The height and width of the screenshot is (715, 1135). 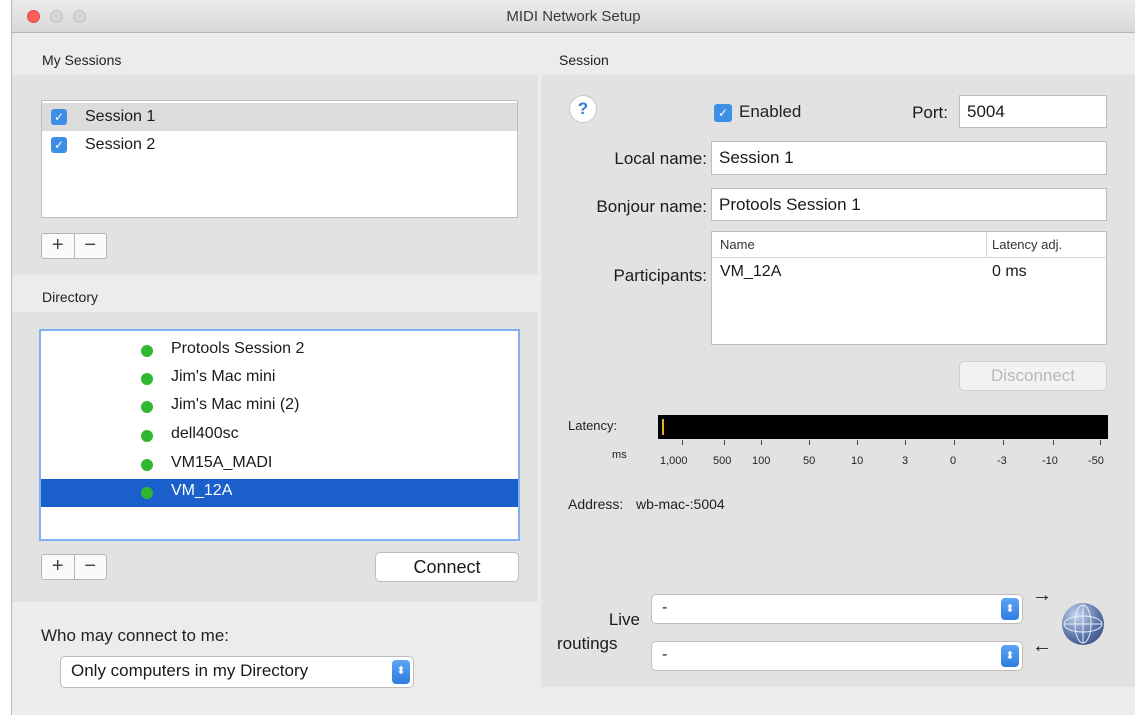 What do you see at coordinates (1042, 646) in the screenshot?
I see `arrow-in-icon: ←` at bounding box center [1042, 646].